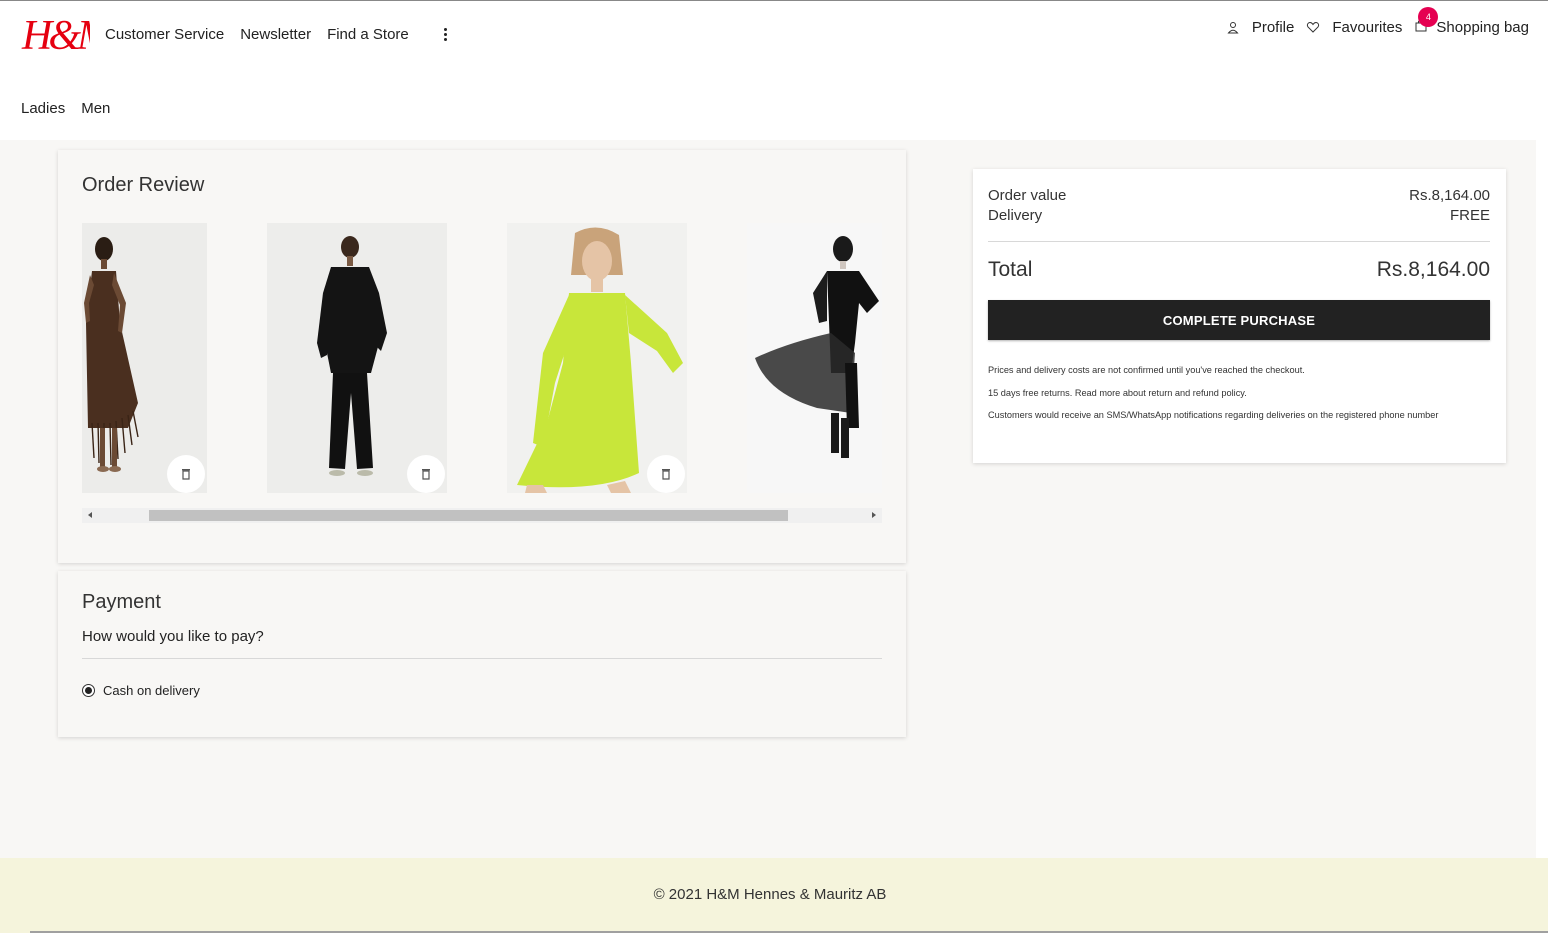  I want to click on delivery-amount: FREE, so click(1469, 215).